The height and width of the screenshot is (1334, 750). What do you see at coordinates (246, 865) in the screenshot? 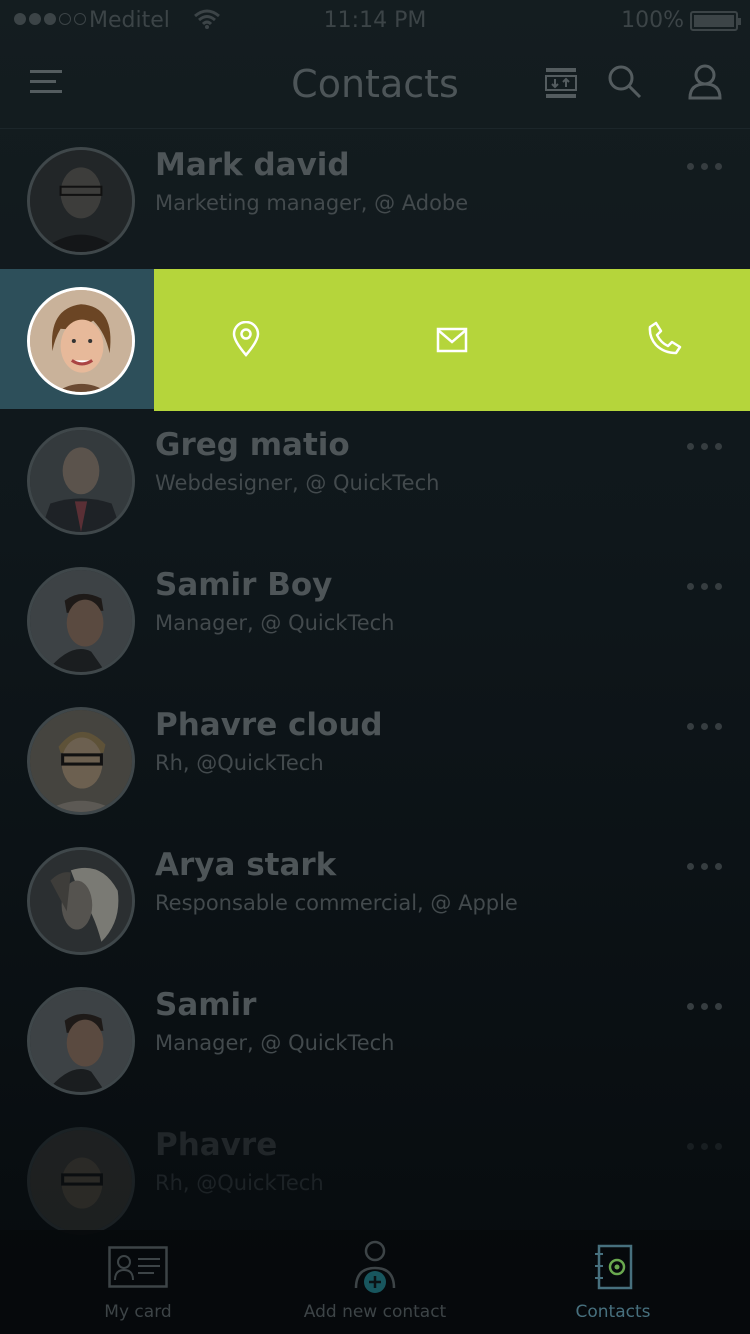
I see `contact-name: Arya stark` at bounding box center [246, 865].